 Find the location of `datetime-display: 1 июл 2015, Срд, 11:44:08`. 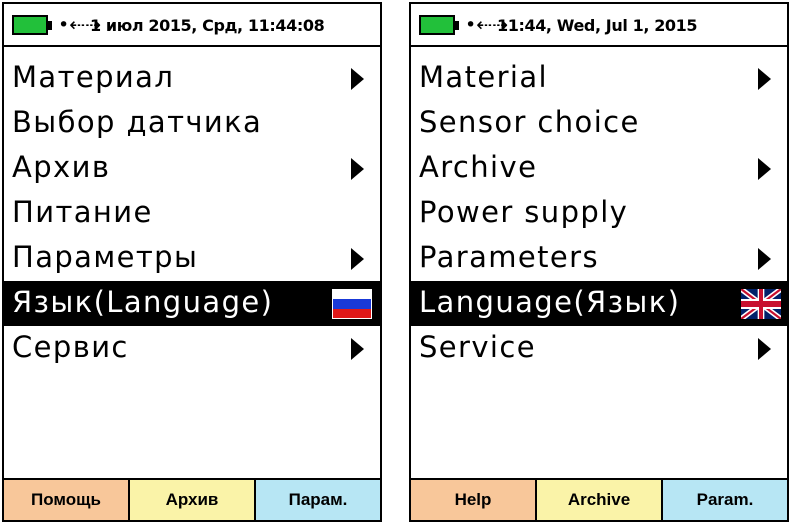

datetime-display: 1 июл 2015, Срд, 11:44:08 is located at coordinates (207, 25).